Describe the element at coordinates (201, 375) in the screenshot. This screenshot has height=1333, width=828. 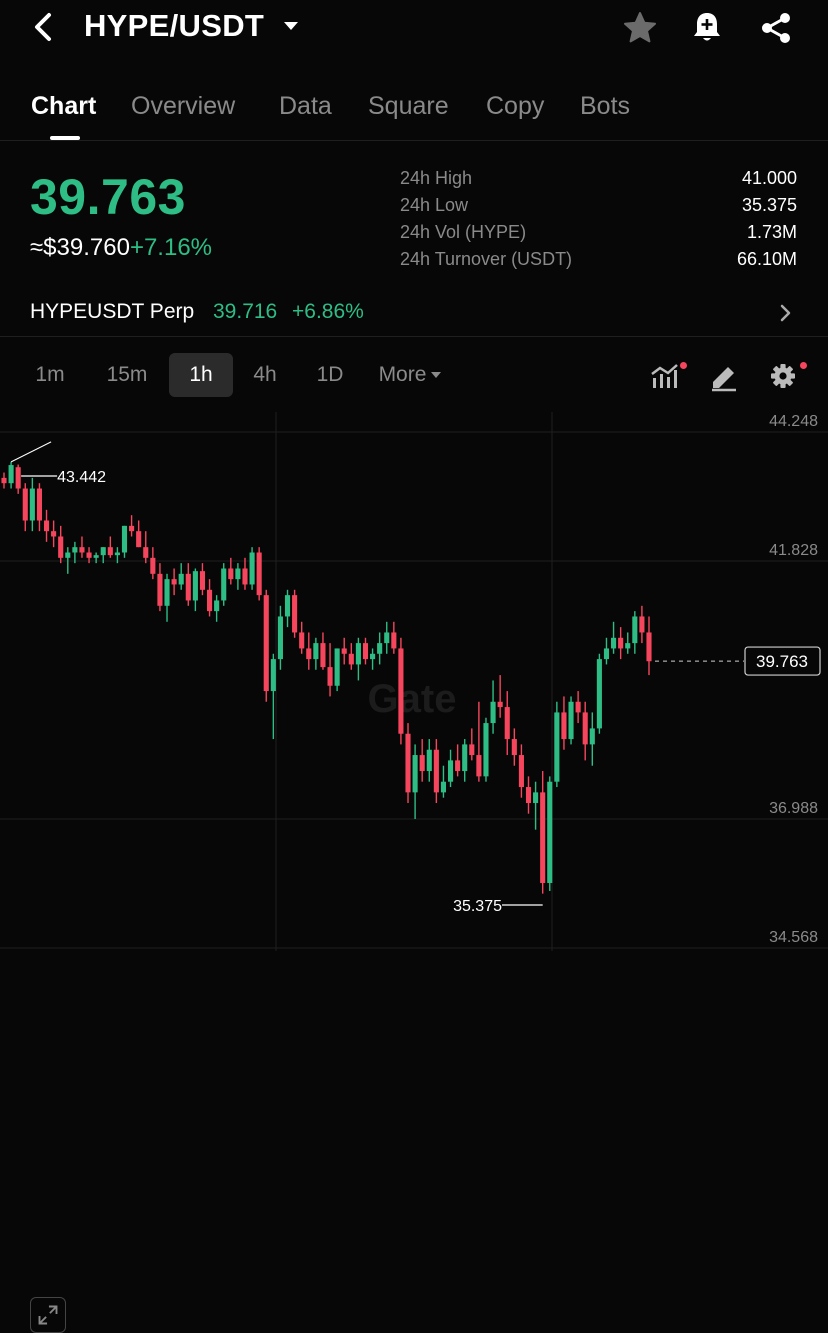
I see `interval-1h: 1h` at that location.